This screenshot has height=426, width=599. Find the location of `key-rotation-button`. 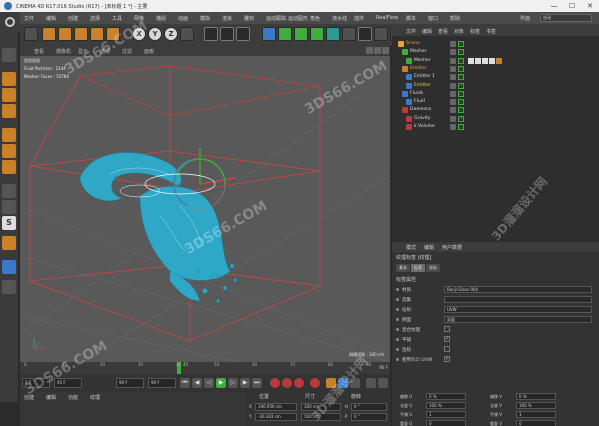

key-rotation-button is located at coordinates (343, 383).